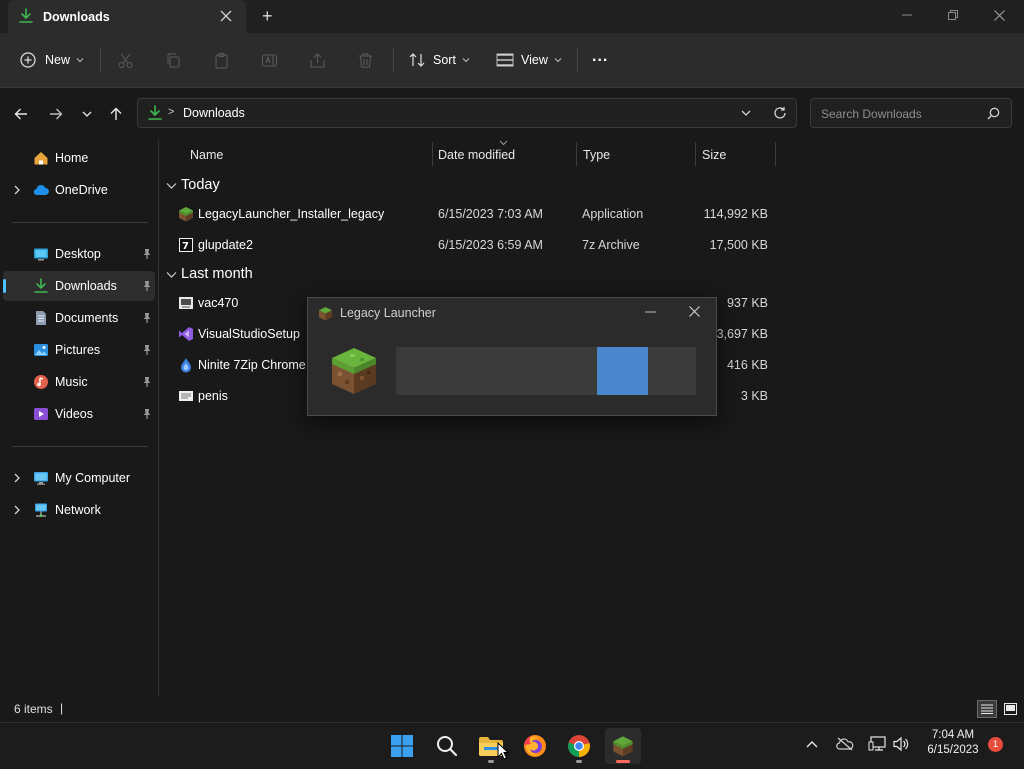 Image resolution: width=1024 pixels, height=769 pixels. Describe the element at coordinates (249, 334) in the screenshot. I see `file-name: VisualStudioSetup` at that location.